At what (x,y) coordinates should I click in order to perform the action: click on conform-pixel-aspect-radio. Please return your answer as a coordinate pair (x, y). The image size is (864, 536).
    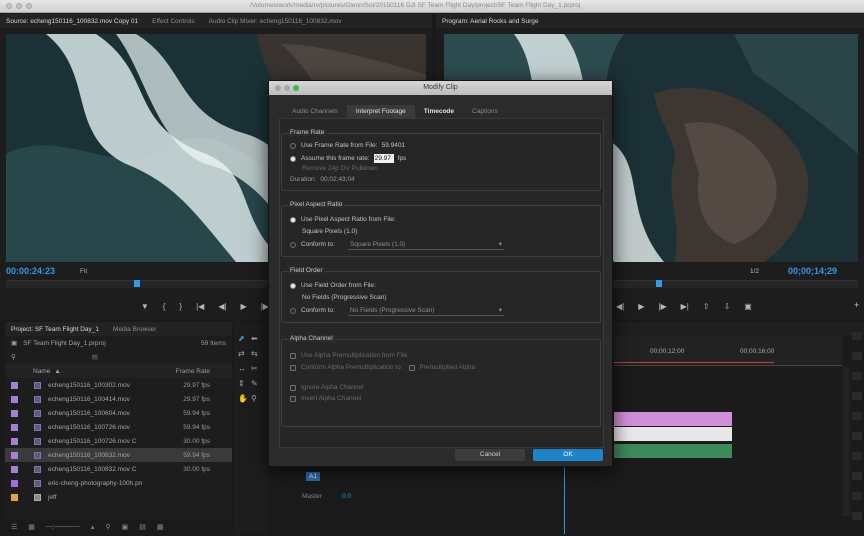
    Looking at the image, I should click on (293, 244).